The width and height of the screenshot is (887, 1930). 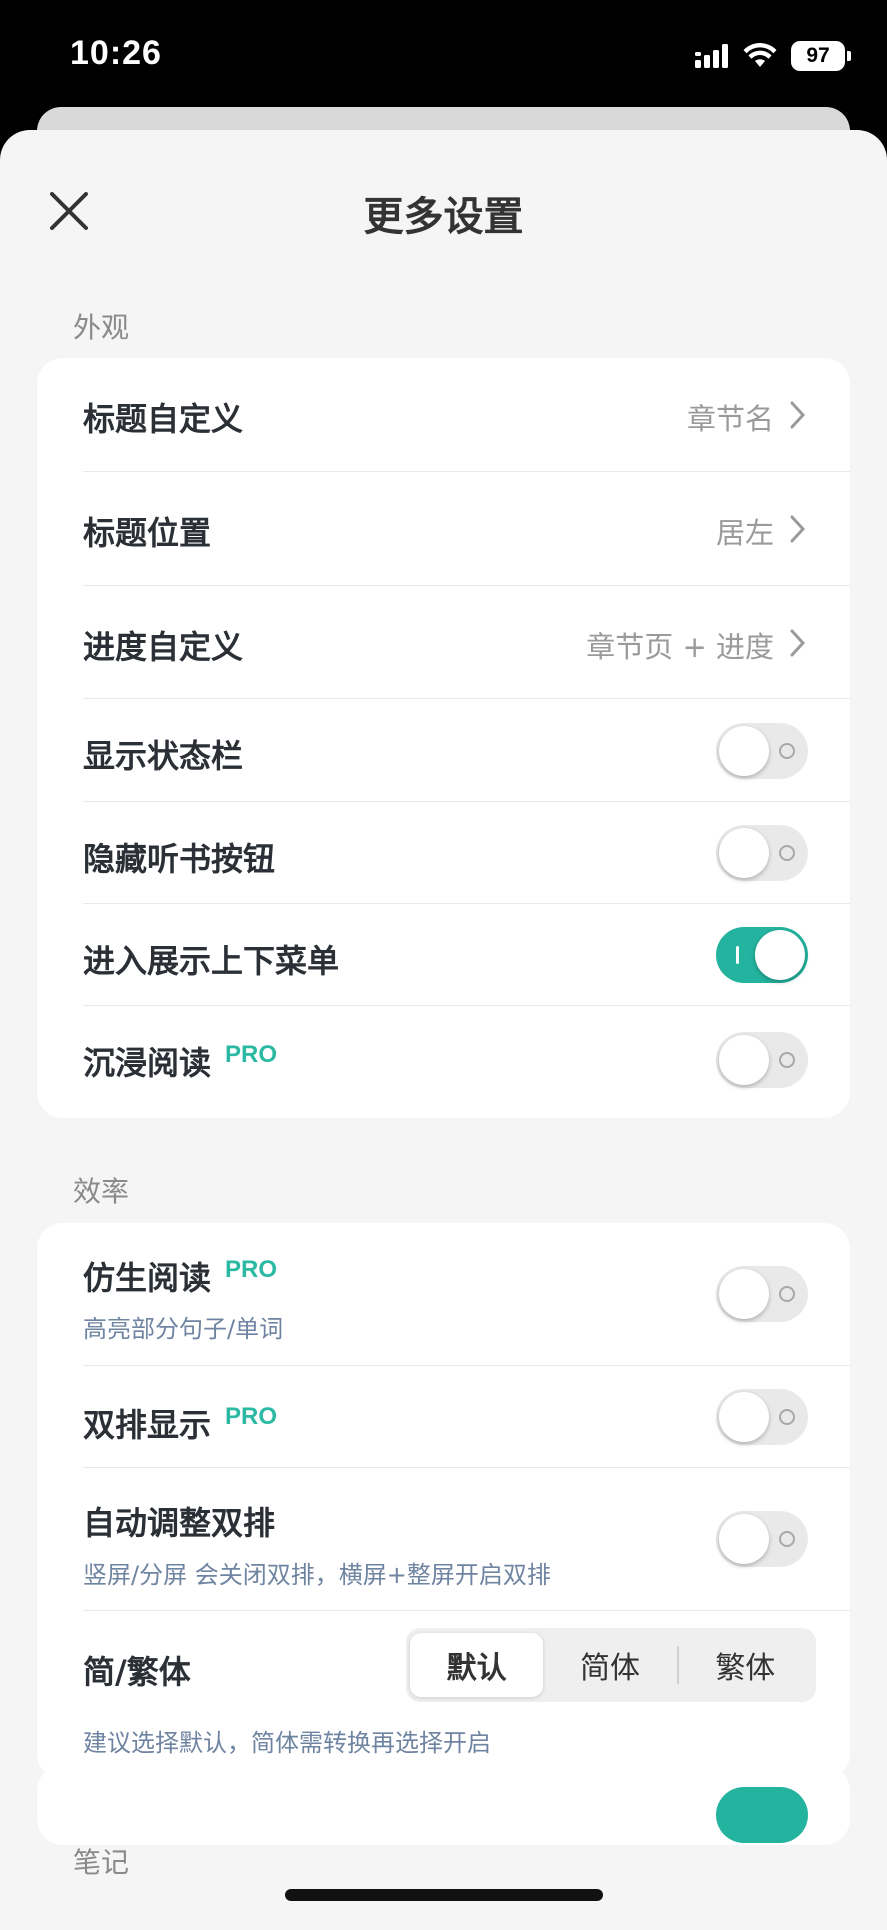 I want to click on script-mode-row: 简/繁体 默认 简体 繁体 建议选择默认，简体需转换再选择开启, so click(x=443, y=1695).